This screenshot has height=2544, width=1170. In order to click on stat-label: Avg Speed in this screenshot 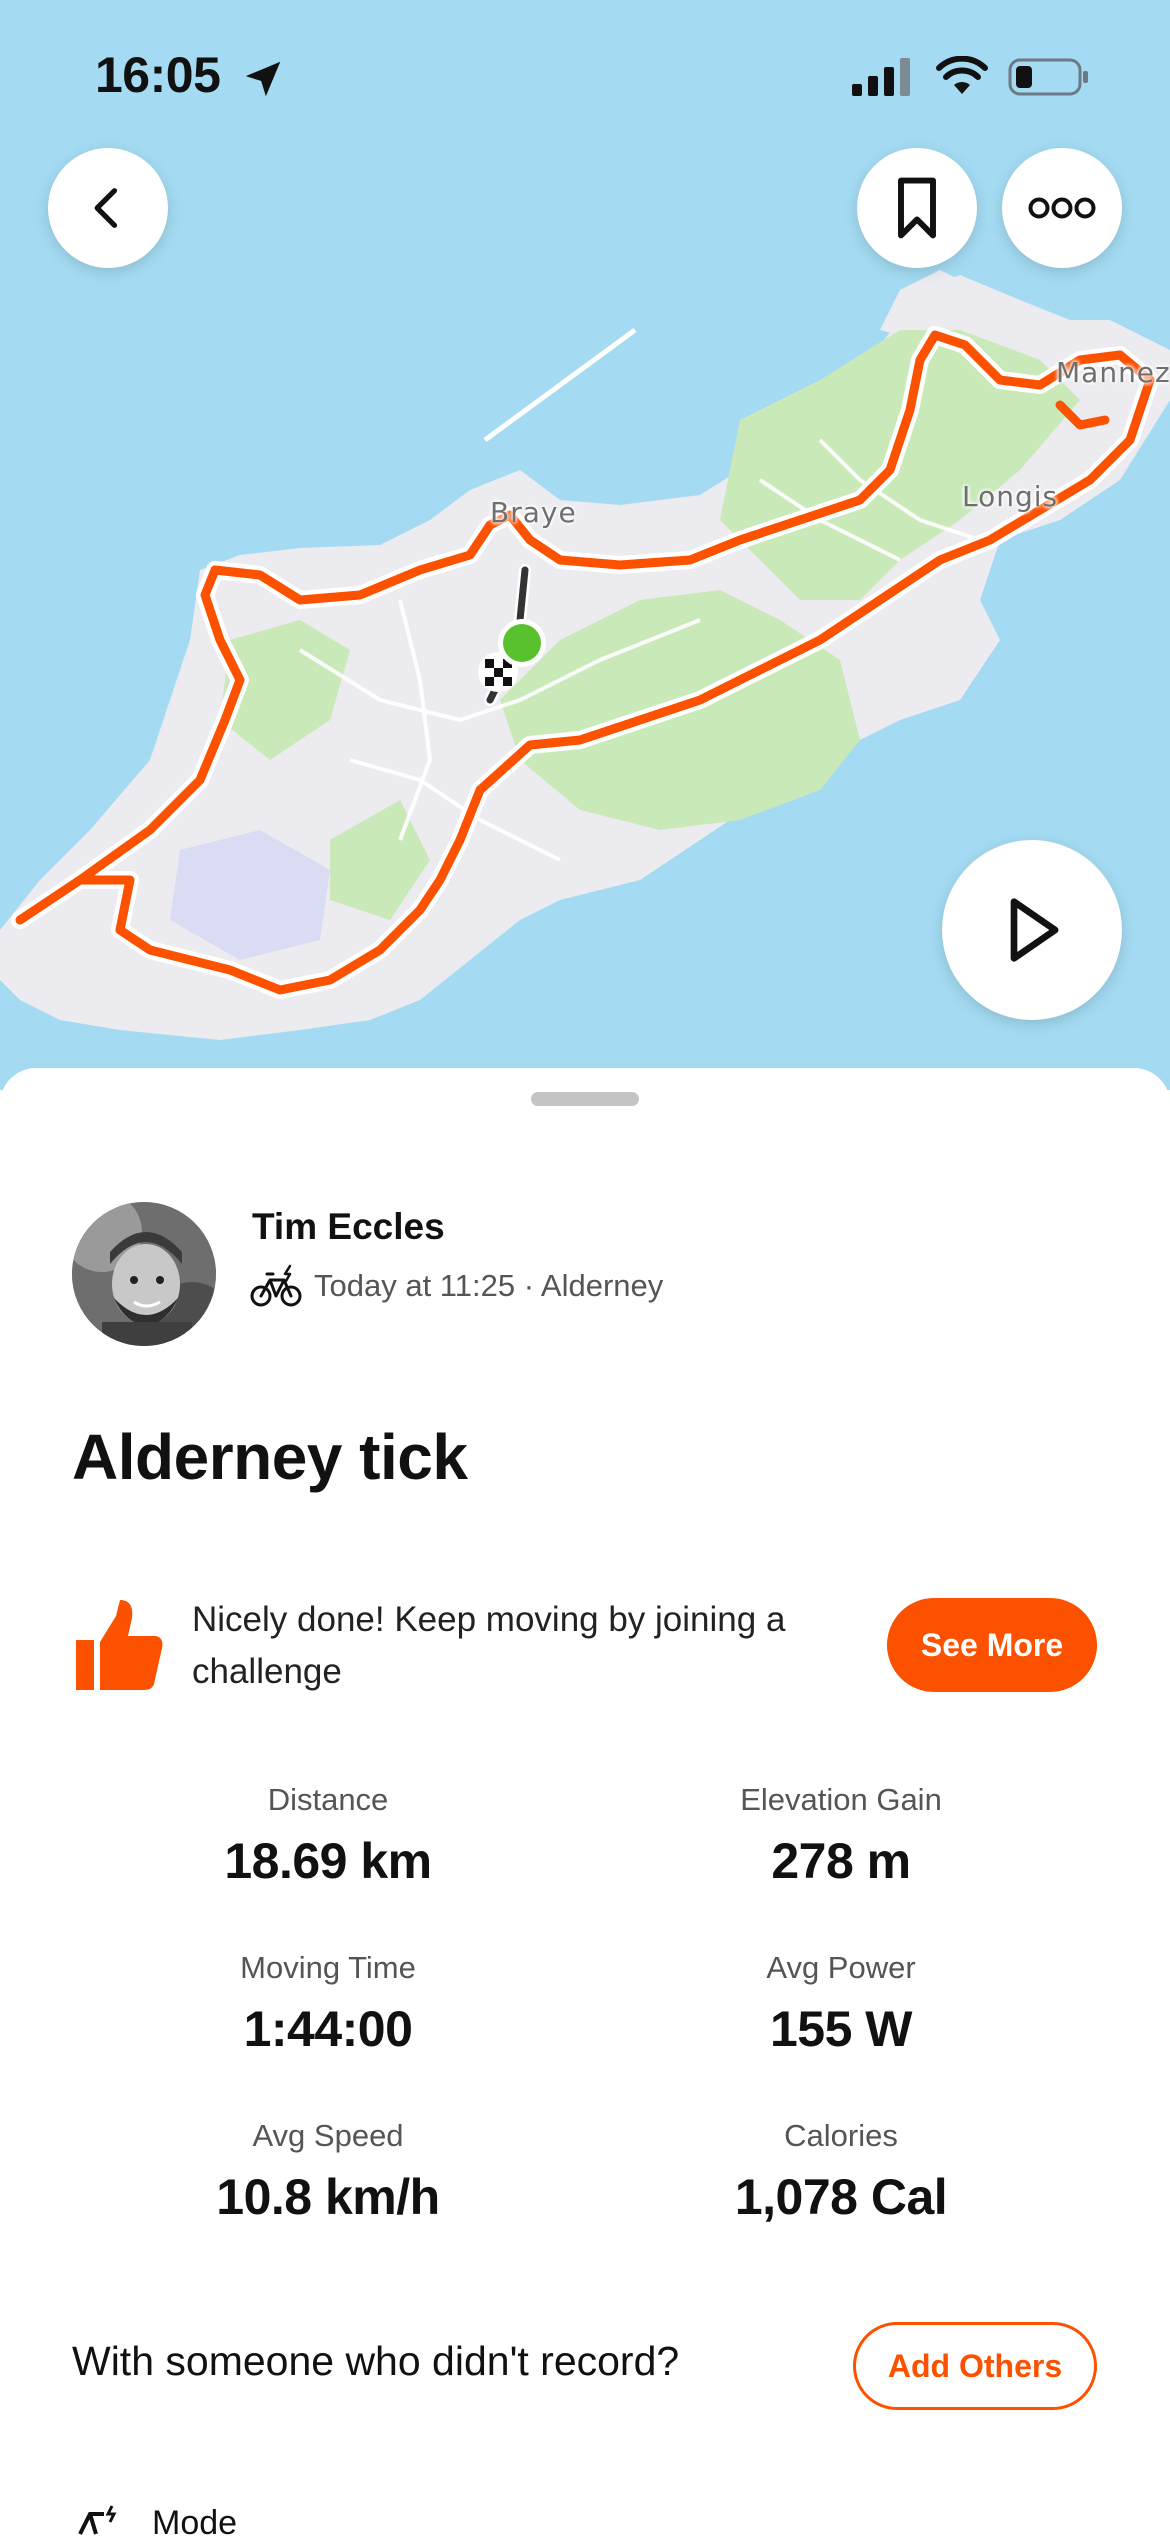, I will do `click(328, 2135)`.